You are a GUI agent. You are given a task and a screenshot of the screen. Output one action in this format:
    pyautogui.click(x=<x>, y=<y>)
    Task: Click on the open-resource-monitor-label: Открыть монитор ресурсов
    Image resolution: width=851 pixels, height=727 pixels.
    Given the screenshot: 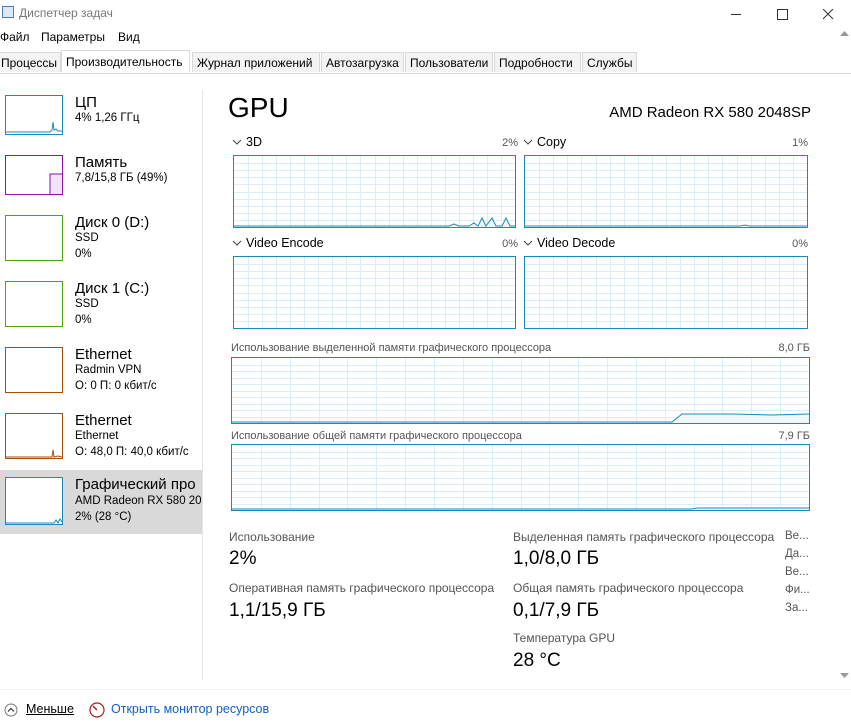 What is the action you would take?
    pyautogui.click(x=190, y=709)
    